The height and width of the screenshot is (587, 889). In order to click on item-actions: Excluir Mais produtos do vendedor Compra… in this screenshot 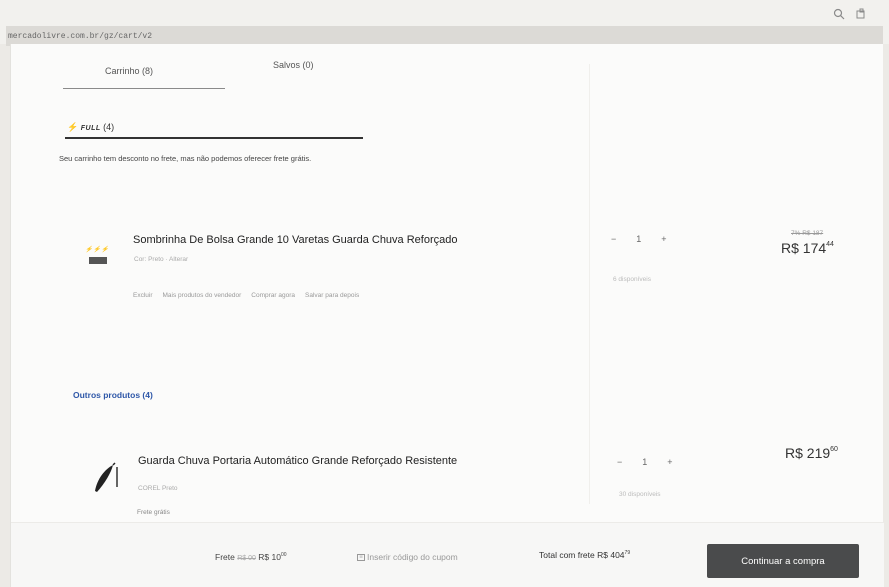, I will do `click(246, 295)`.